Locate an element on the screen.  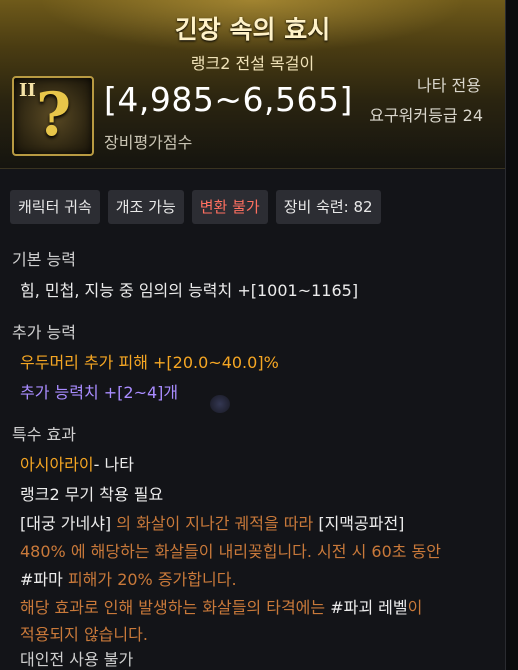
unidentified-question-icon: ? is located at coordinates (54, 115).